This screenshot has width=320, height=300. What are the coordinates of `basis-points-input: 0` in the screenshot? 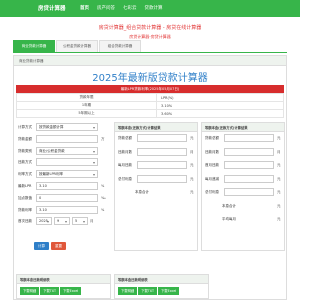 It's located at (67, 197).